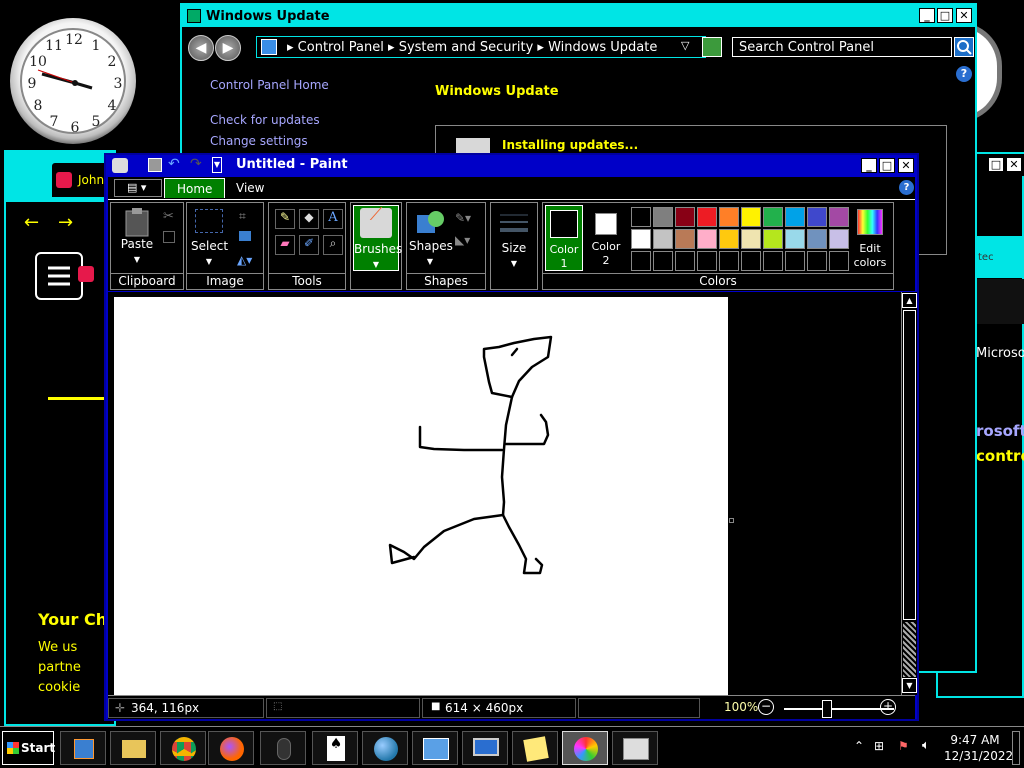 This screenshot has height=768, width=1024. What do you see at coordinates (635, 748) in the screenshot?
I see `taskbar-fax` at bounding box center [635, 748].